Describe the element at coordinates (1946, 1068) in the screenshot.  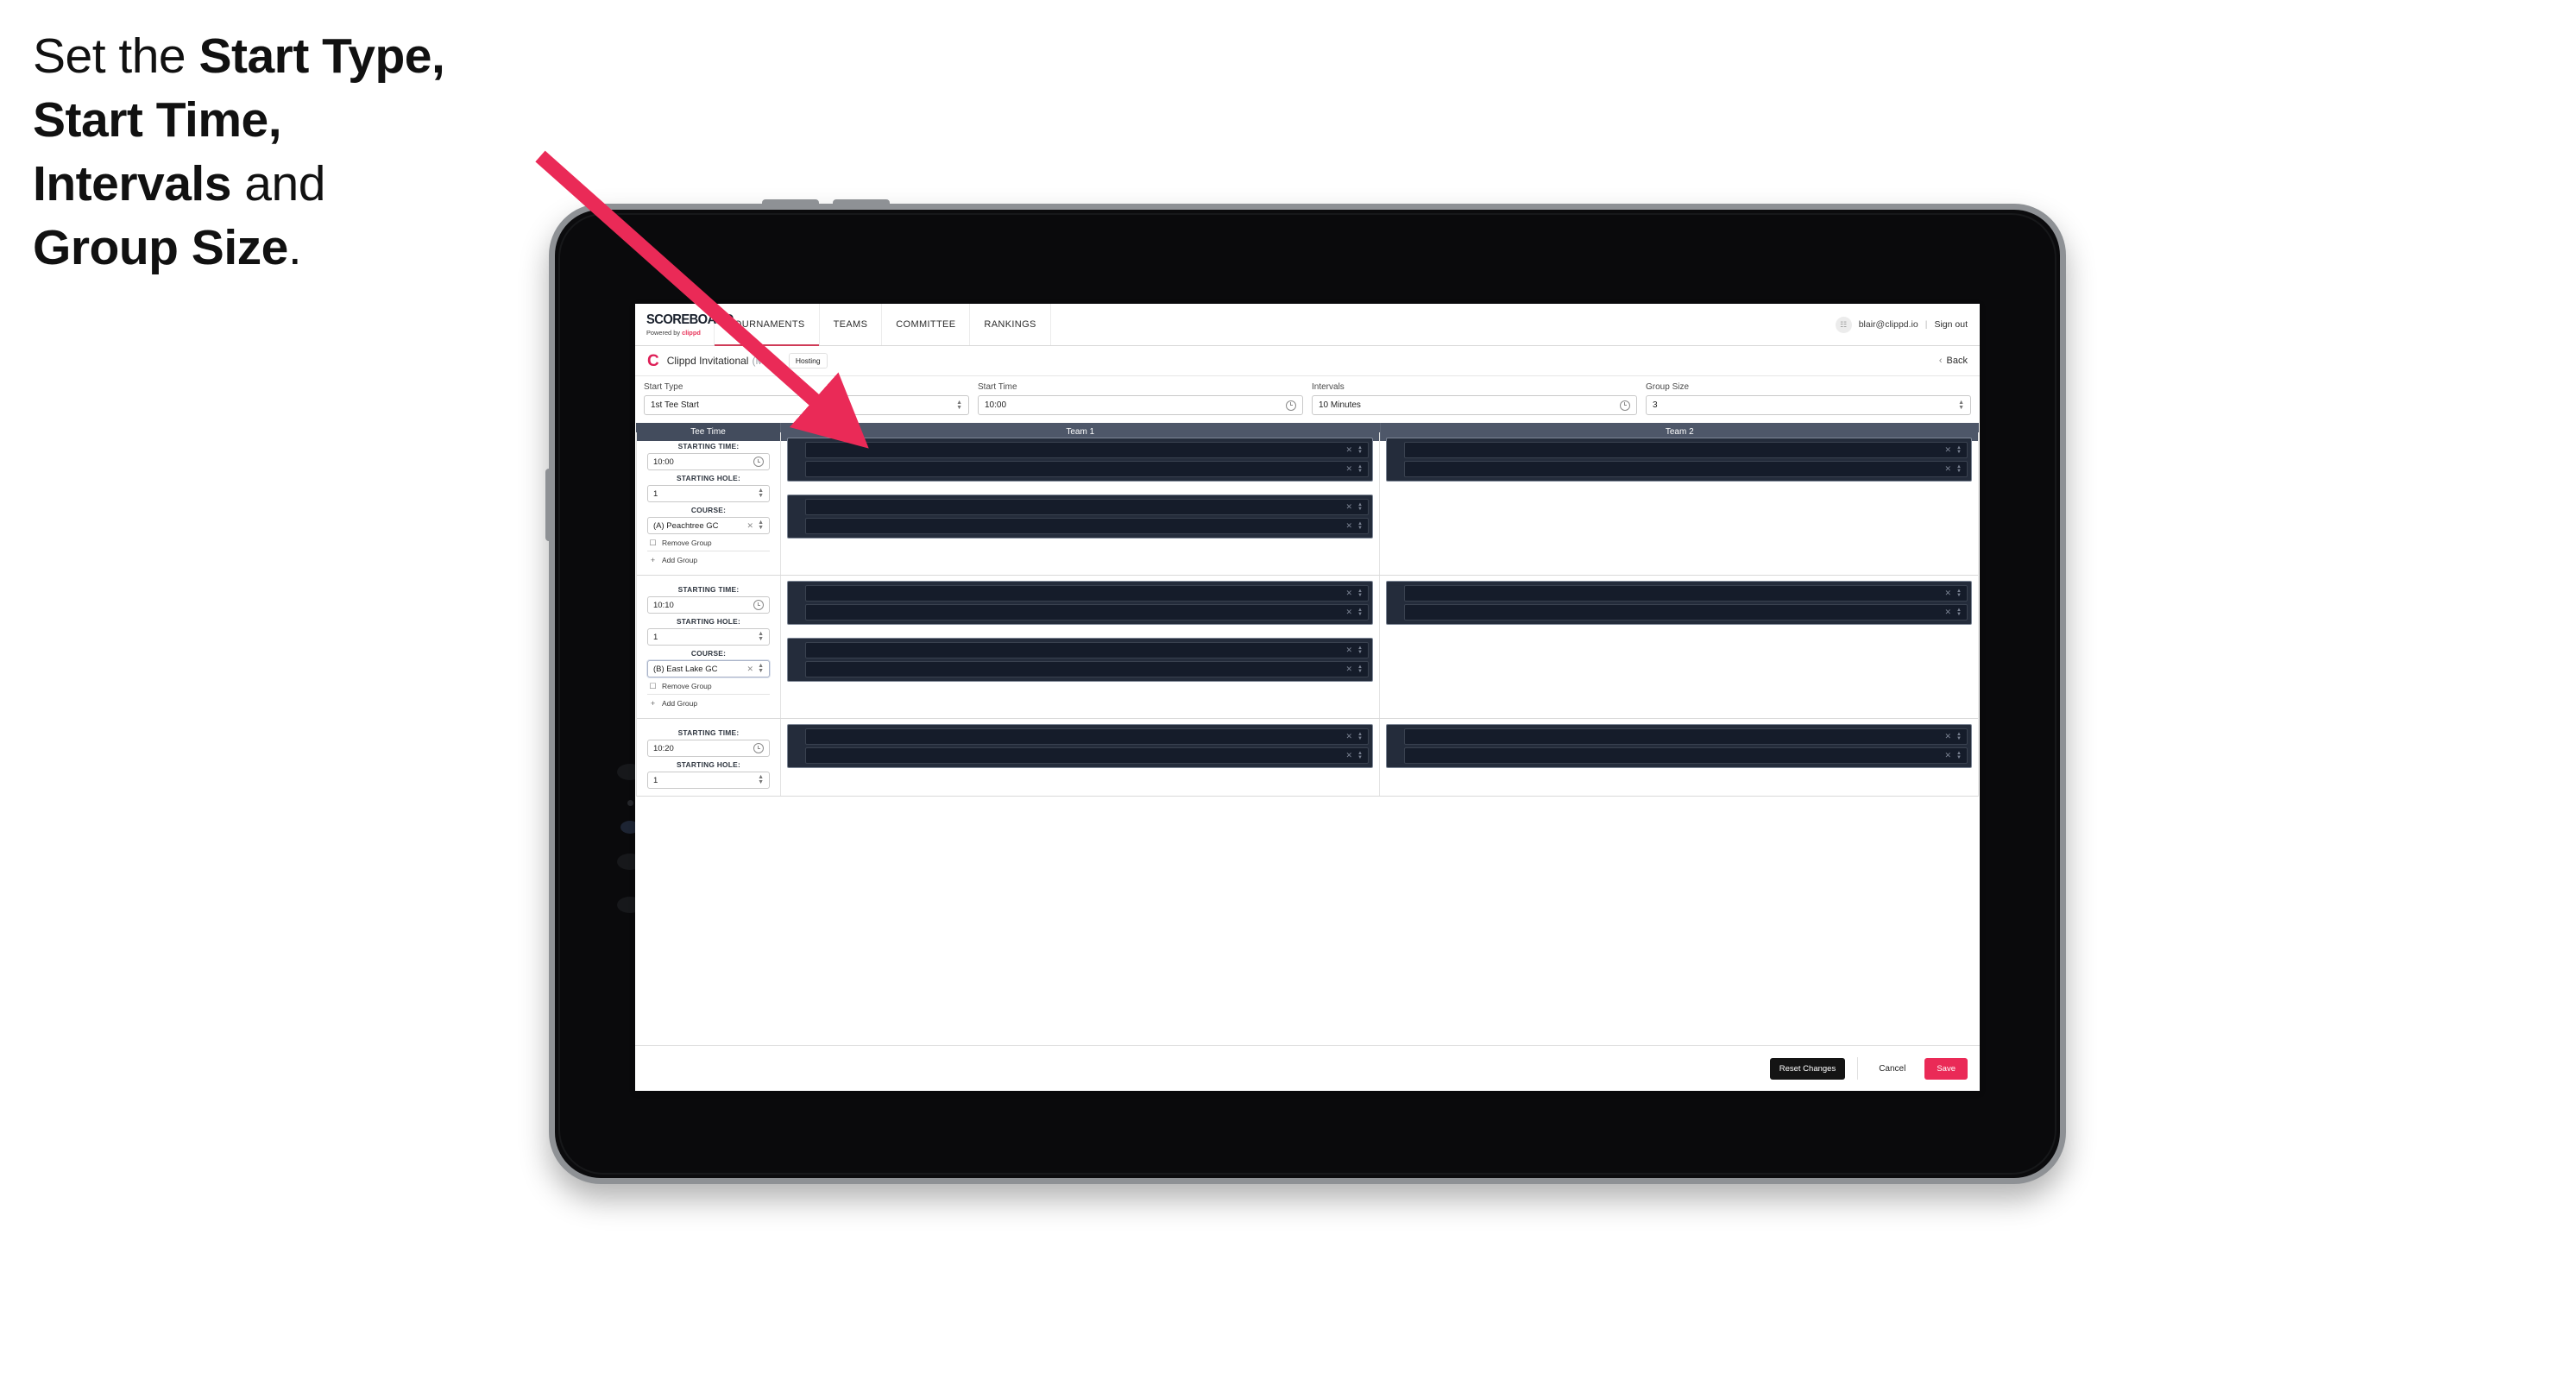
I see `save-button: Save` at that location.